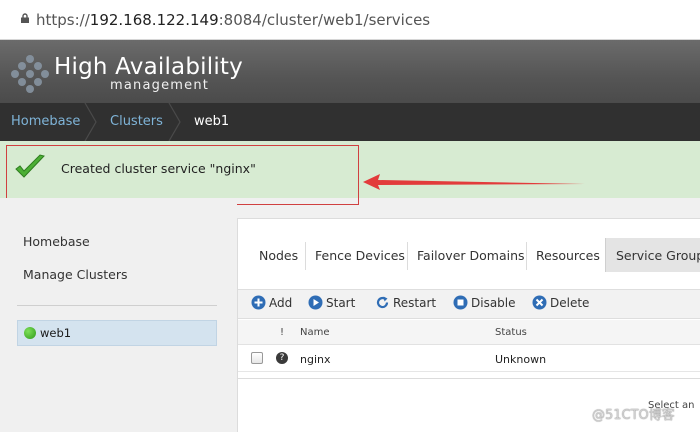 The height and width of the screenshot is (432, 700). I want to click on notification-message: Created cluster service "nginx", so click(158, 168).